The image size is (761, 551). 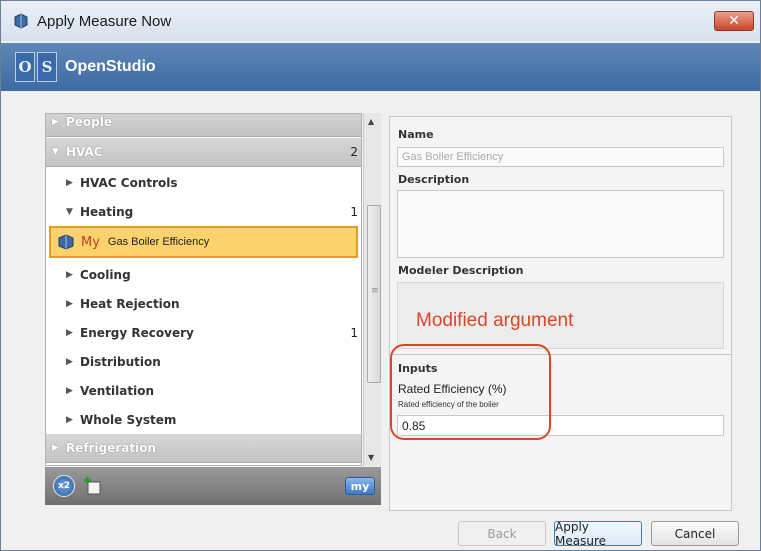 I want to click on tree-item-ventilation: ▶ Ventilation, so click(x=203, y=390).